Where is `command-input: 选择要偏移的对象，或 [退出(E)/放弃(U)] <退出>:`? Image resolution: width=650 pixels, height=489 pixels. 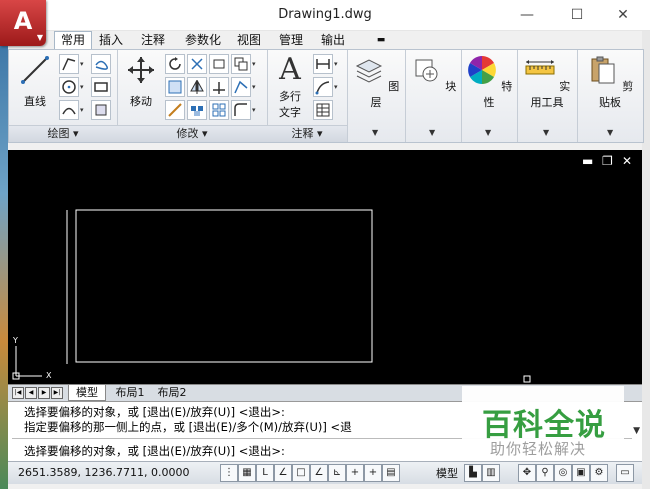 command-input: 选择要偏移的对象，或 [退出(E)/放弃(U)] <退出>: is located at coordinates (154, 451).